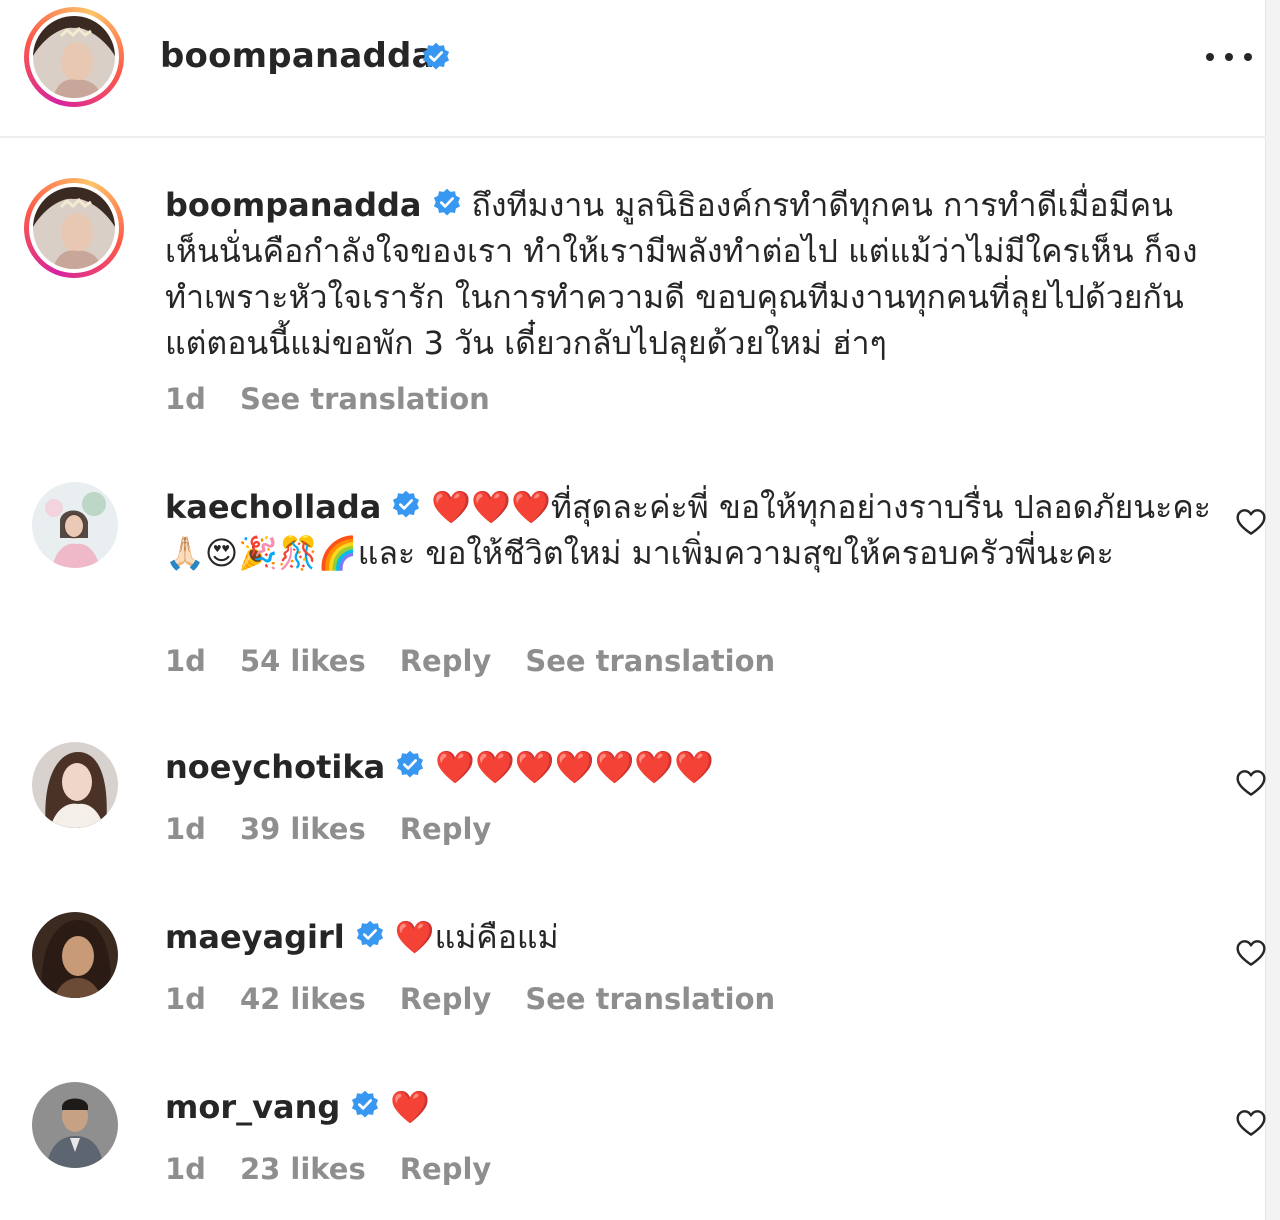 The width and height of the screenshot is (1280, 1220). Describe the element at coordinates (410, 1107) in the screenshot. I see `comment-body: ❤️` at that location.